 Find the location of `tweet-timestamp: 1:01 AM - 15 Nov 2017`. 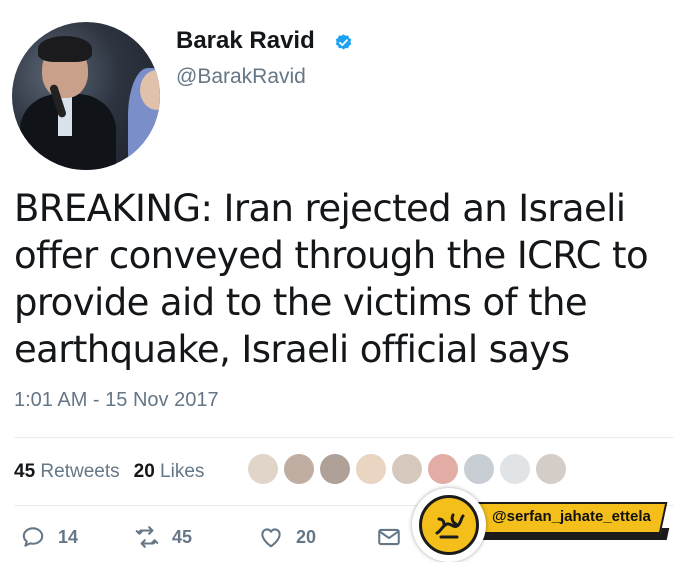

tweet-timestamp: 1:01 AM - 15 Nov 2017 is located at coordinates (116, 400).